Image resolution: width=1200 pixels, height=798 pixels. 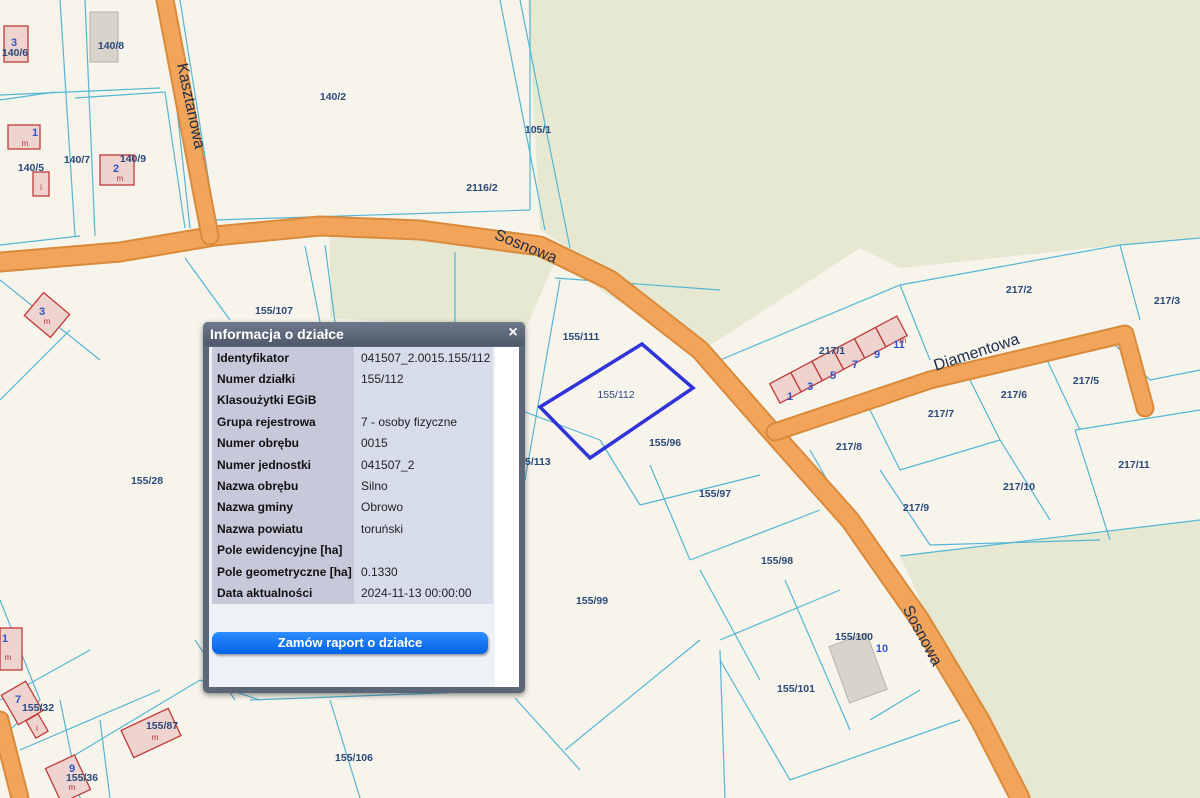 What do you see at coordinates (147, 481) in the screenshot?
I see `parcel-label: 155/28` at bounding box center [147, 481].